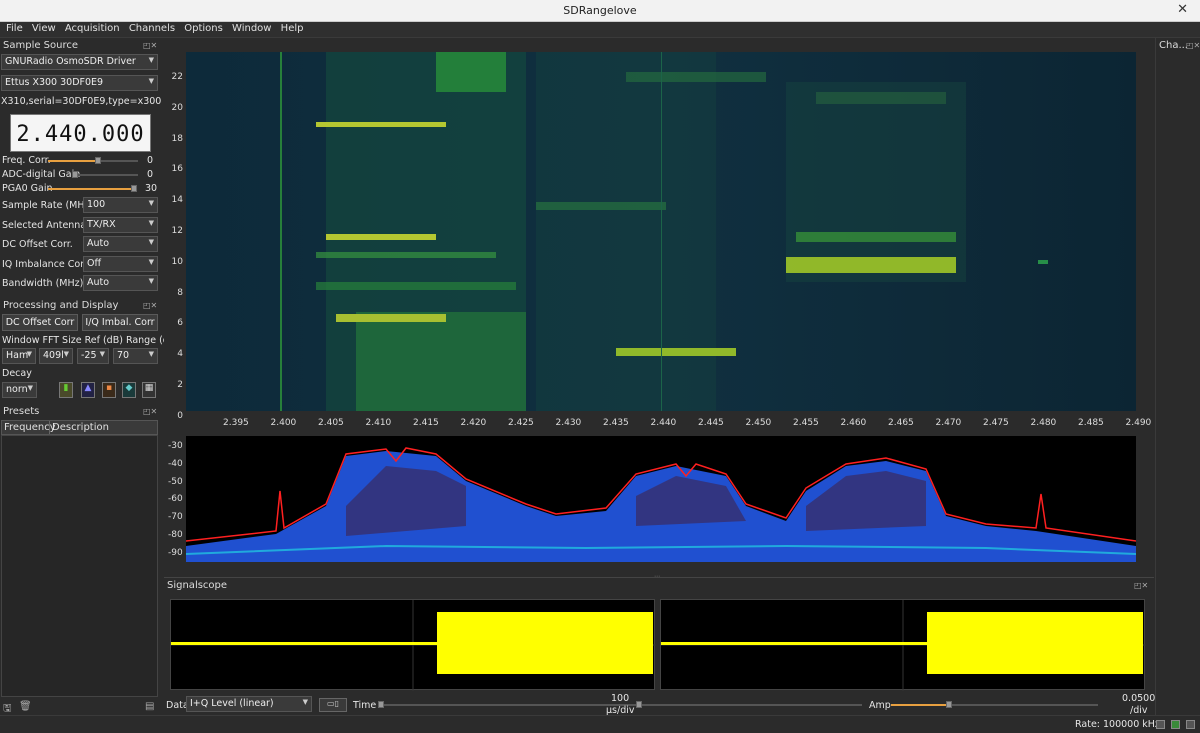 The height and width of the screenshot is (733, 1200). What do you see at coordinates (21, 411) in the screenshot?
I see `presets-title: Presets` at bounding box center [21, 411].